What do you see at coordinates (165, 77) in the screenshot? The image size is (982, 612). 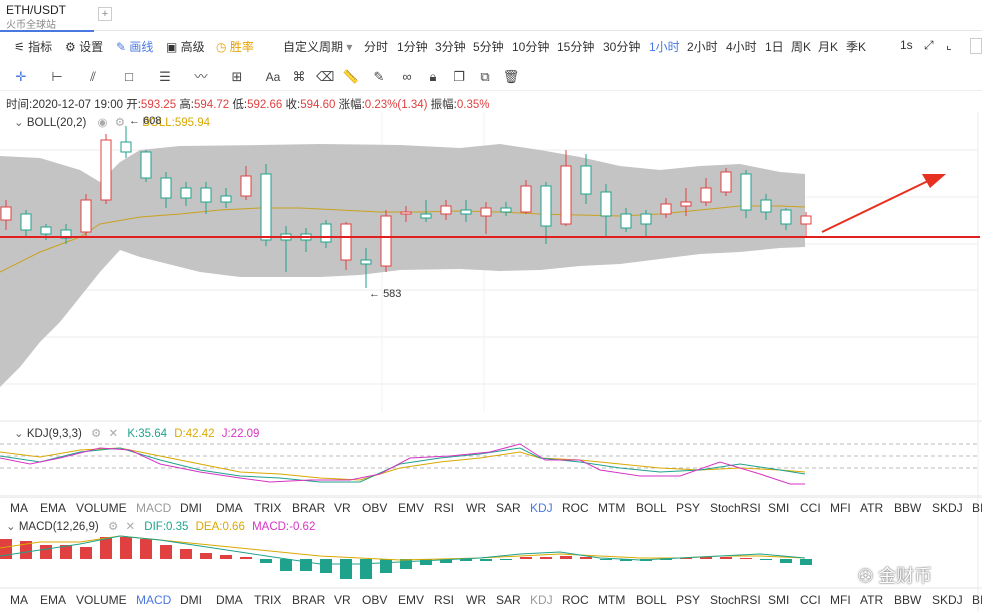 I see `fib-lines-icon: ☰` at bounding box center [165, 77].